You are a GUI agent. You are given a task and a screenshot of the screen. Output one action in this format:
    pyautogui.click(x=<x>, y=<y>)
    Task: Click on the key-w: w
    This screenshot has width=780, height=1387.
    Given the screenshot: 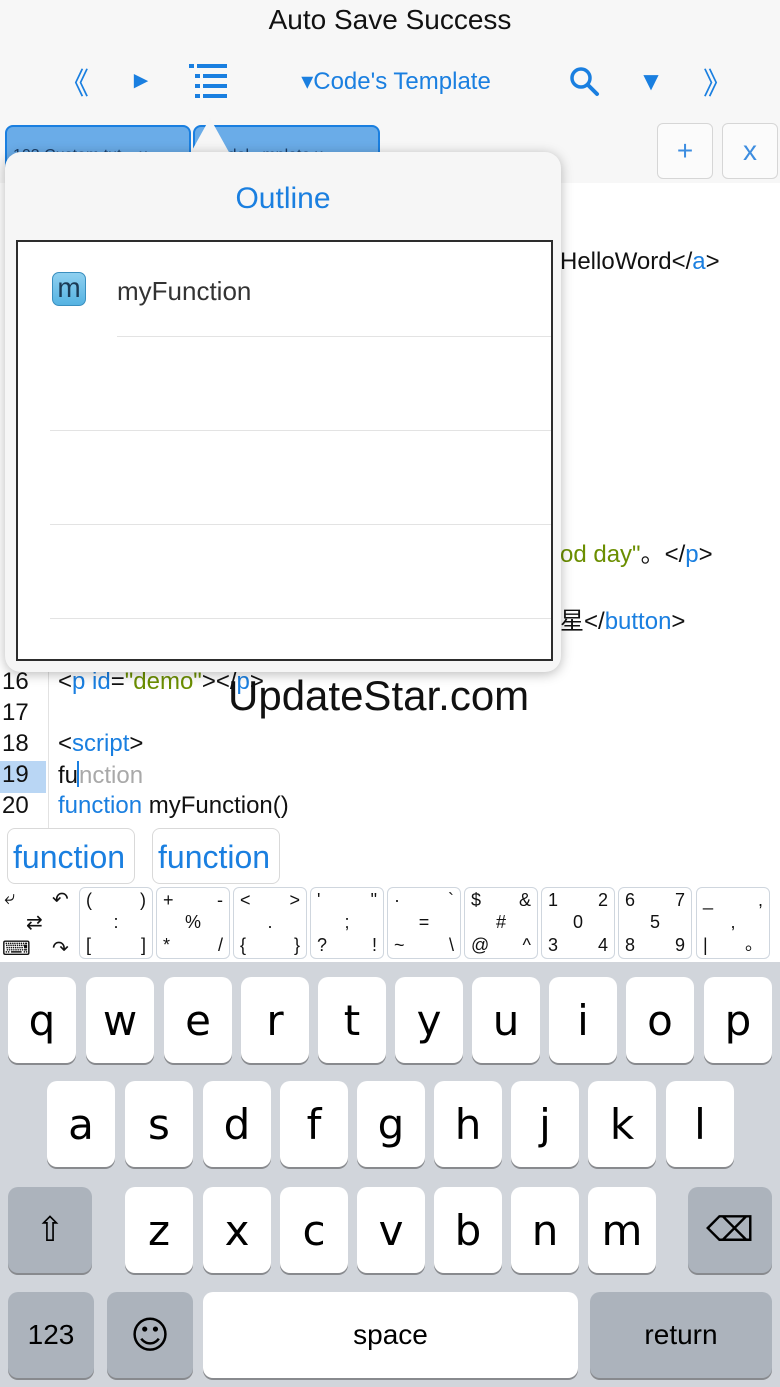 What is the action you would take?
    pyautogui.click(x=120, y=1020)
    